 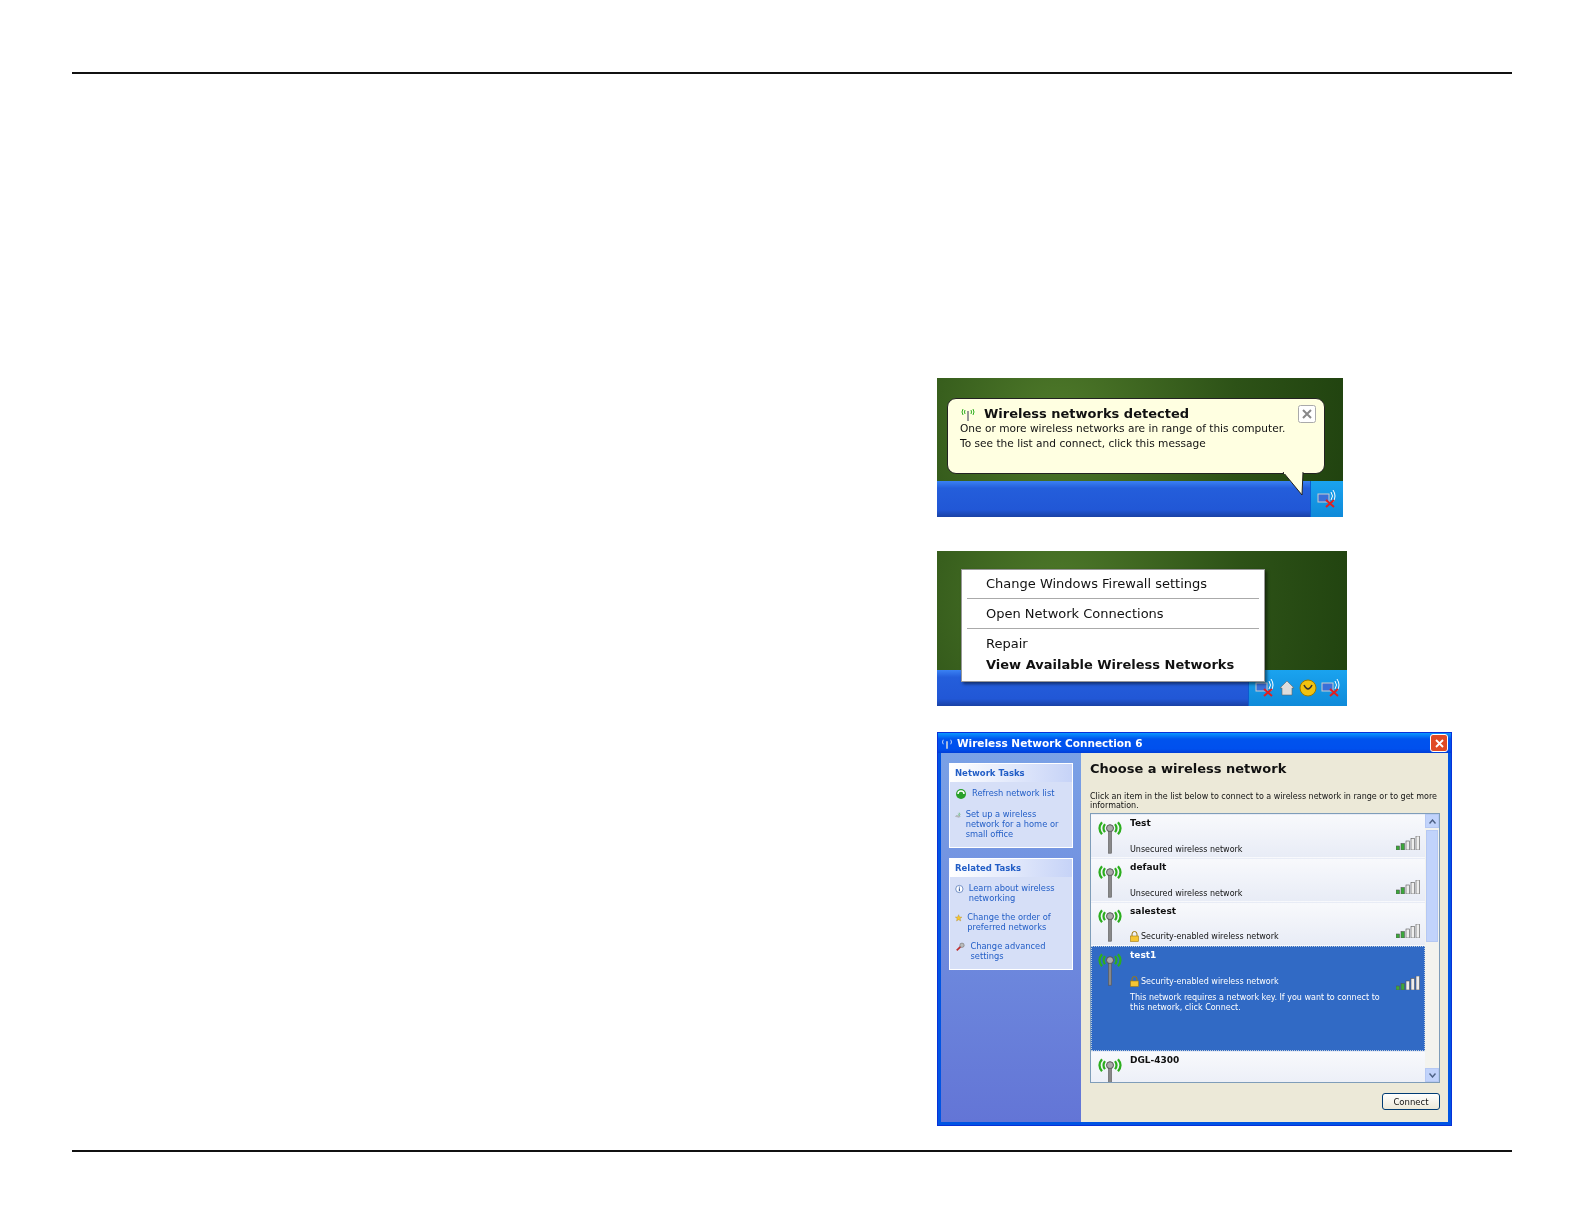 I want to click on connect-button: Connect, so click(x=1411, y=1101).